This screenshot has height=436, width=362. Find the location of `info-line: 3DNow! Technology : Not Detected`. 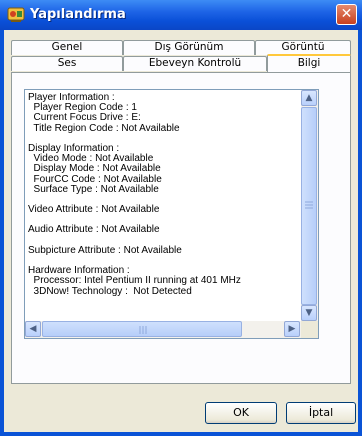

info-line: 3DNow! Technology : Not Detected is located at coordinates (110, 291).